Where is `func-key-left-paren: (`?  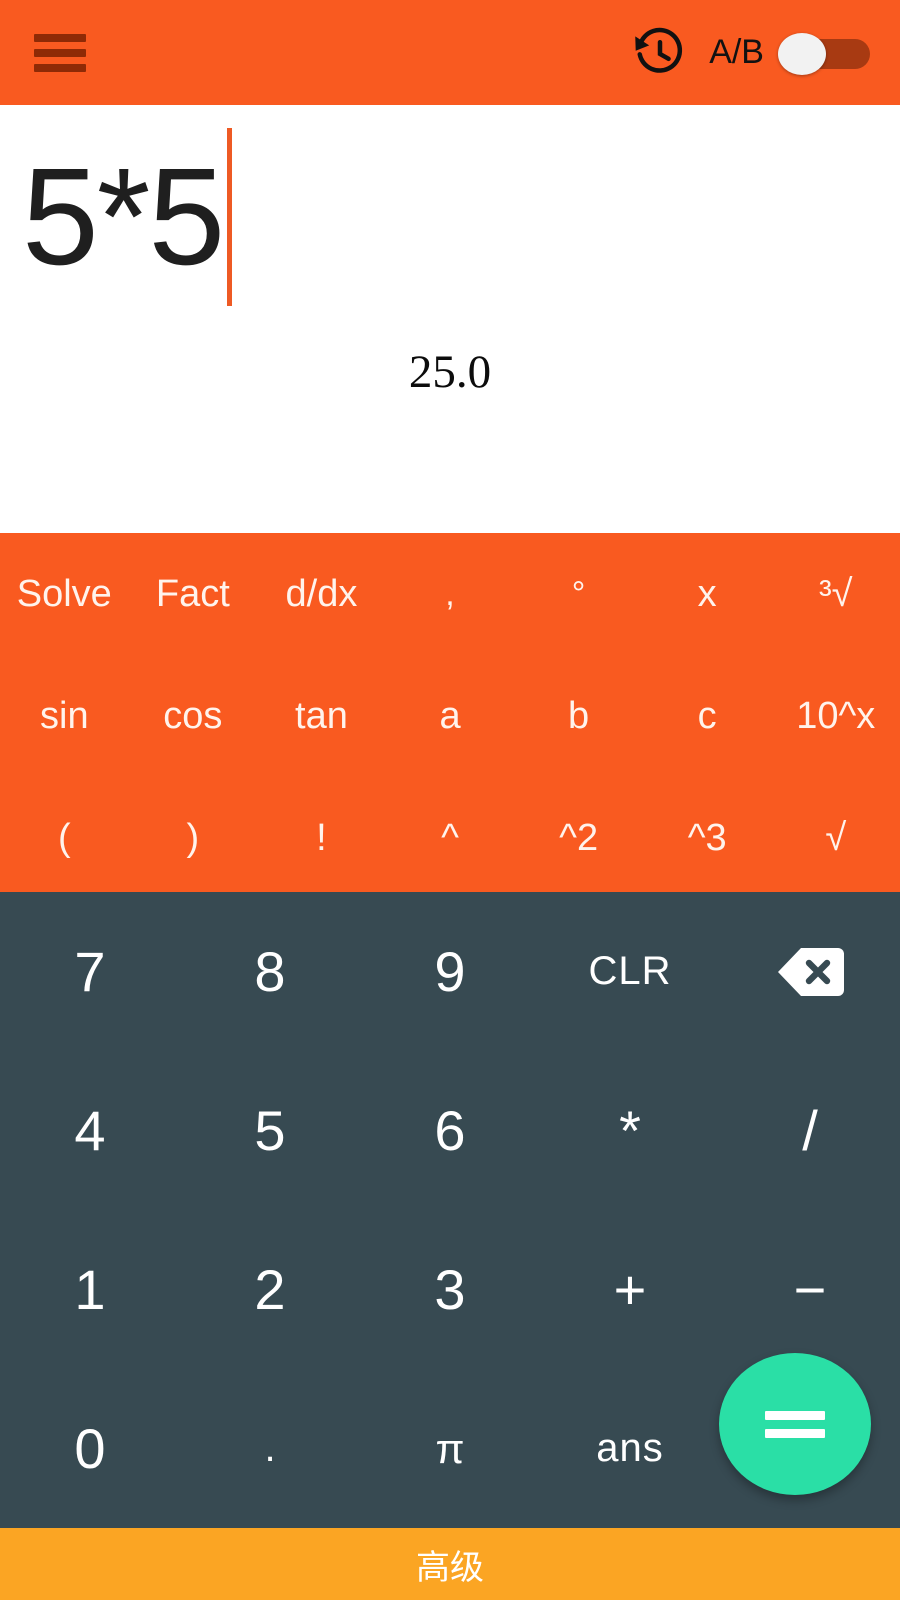 func-key-left-paren: ( is located at coordinates (64, 838).